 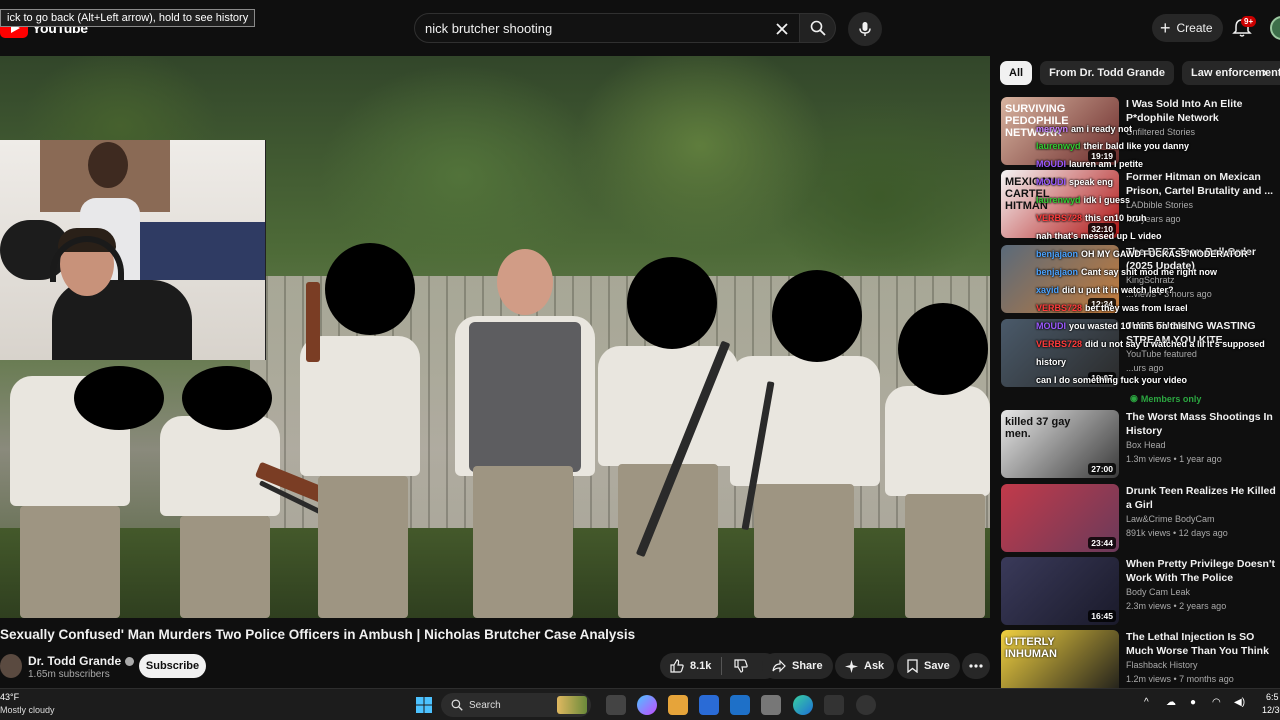 I want to click on ask-button: Ask, so click(x=865, y=666).